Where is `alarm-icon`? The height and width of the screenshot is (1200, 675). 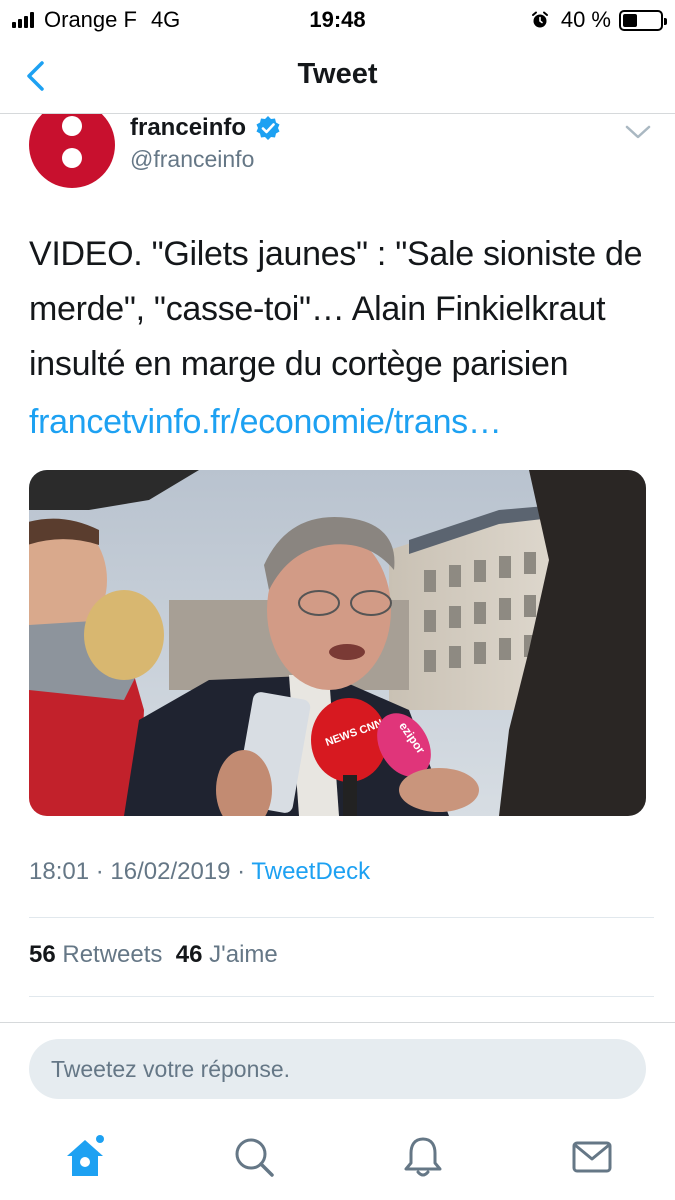 alarm-icon is located at coordinates (539, 19).